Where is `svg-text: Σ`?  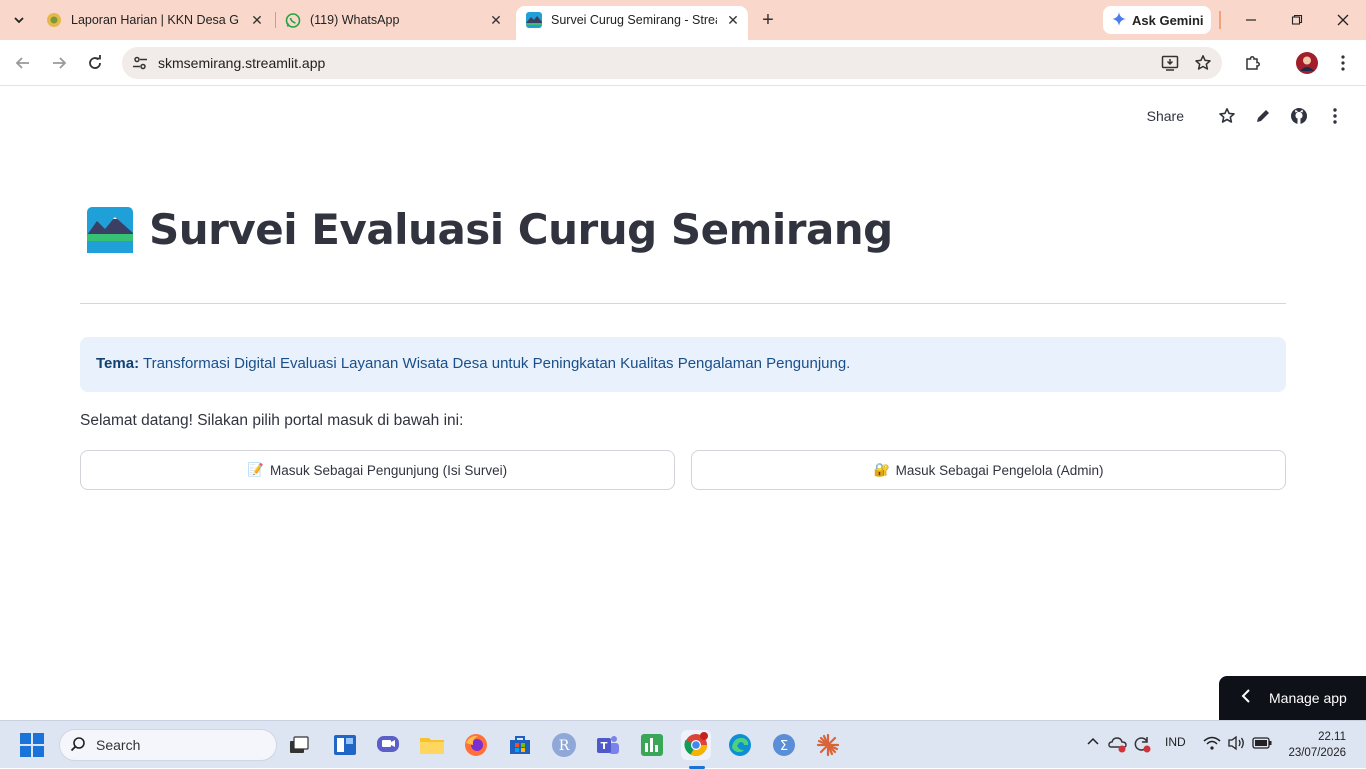
svg-text: Σ is located at coordinates (784, 746).